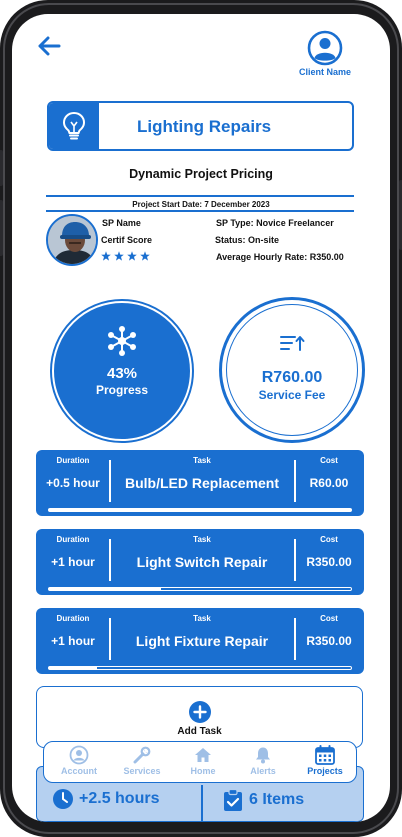  I want to click on sp-type: SP Type: Novice Freelancer, so click(275, 223).